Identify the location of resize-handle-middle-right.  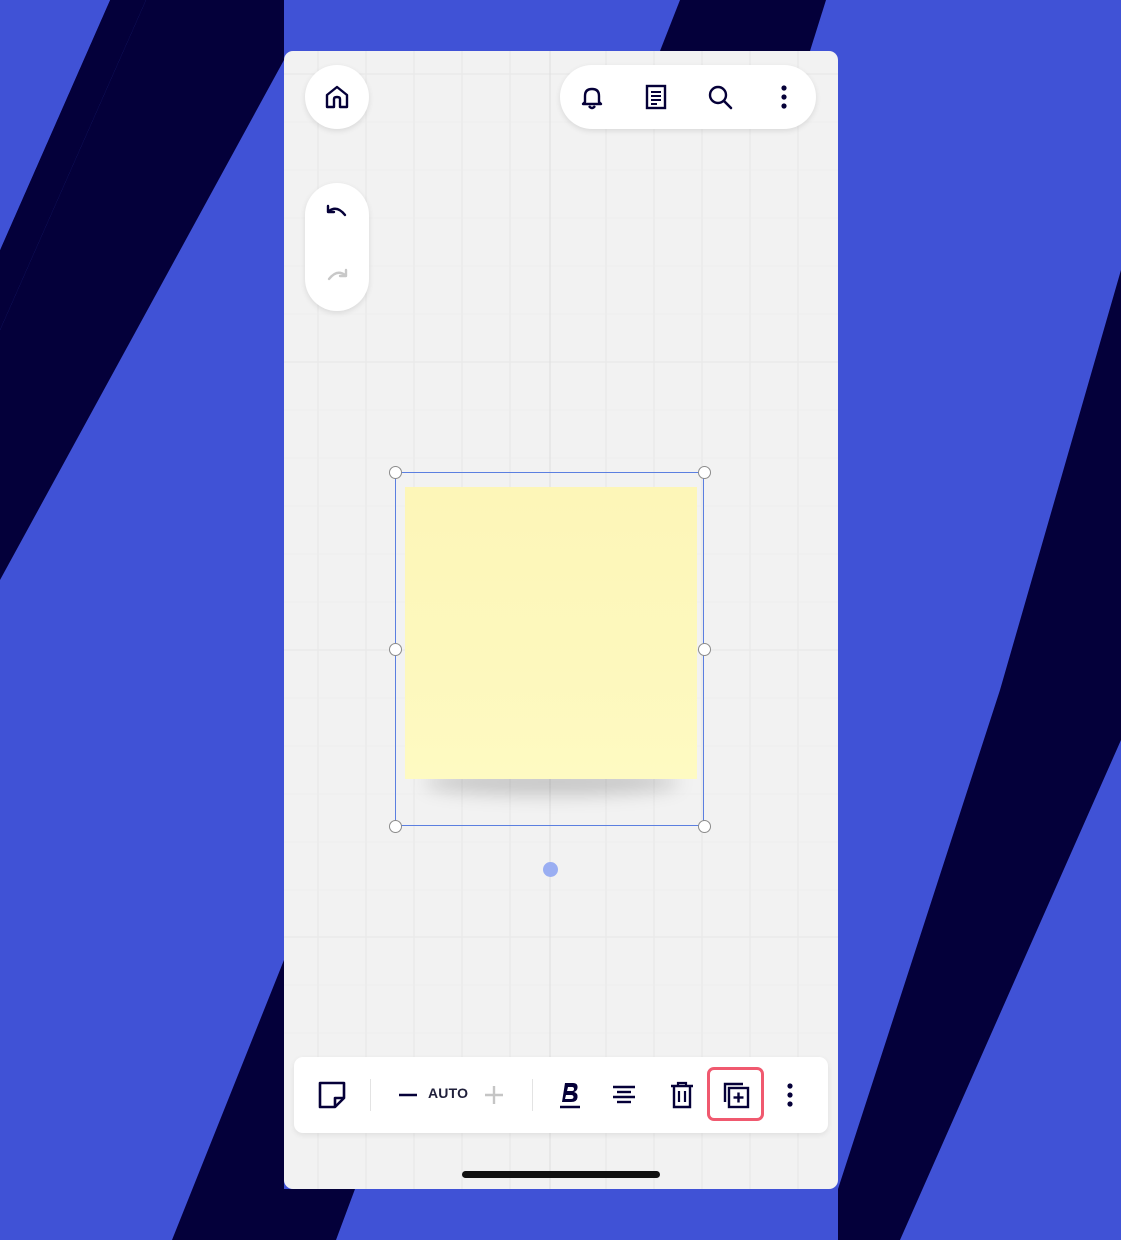
(704, 649).